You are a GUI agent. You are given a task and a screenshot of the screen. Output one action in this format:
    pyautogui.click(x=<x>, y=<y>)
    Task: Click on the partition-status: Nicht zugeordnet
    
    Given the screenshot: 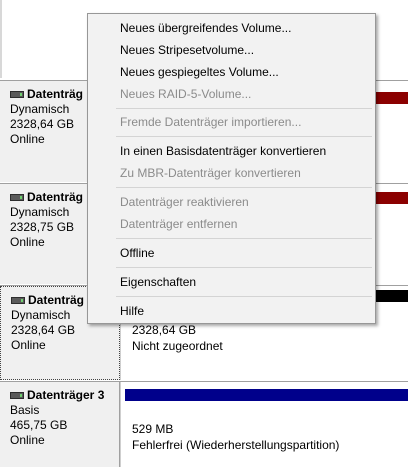 What is the action you would take?
    pyautogui.click(x=177, y=346)
    